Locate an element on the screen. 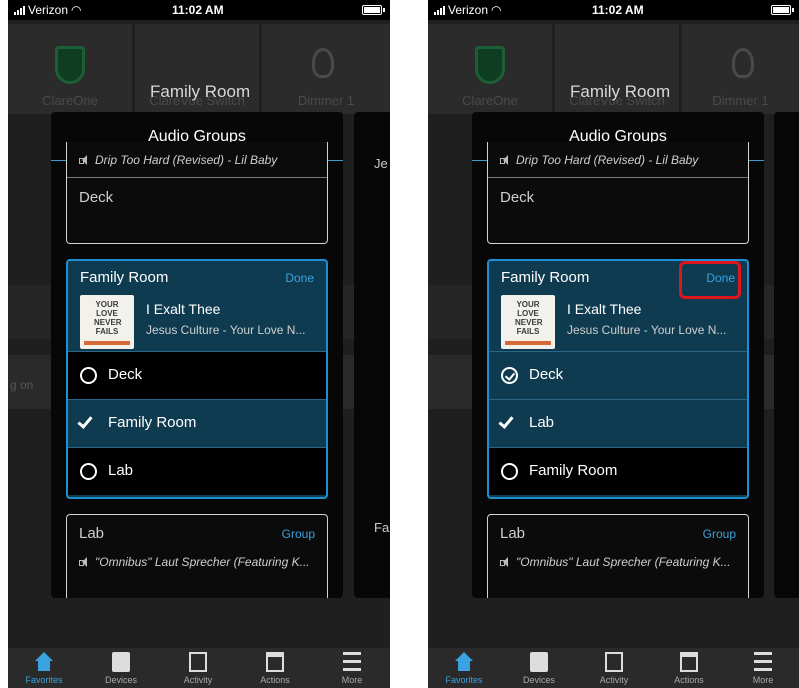  status-bar: Verizon ◠ 11:02 AM is located at coordinates (613, 10).